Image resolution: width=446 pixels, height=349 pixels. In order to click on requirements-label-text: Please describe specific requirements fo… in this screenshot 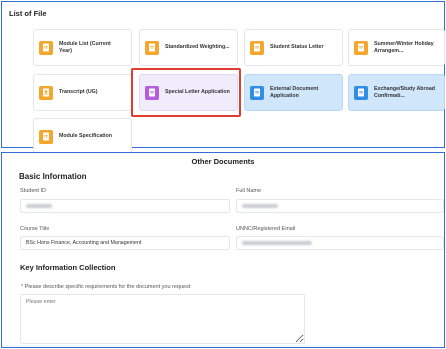, I will do `click(107, 287)`.